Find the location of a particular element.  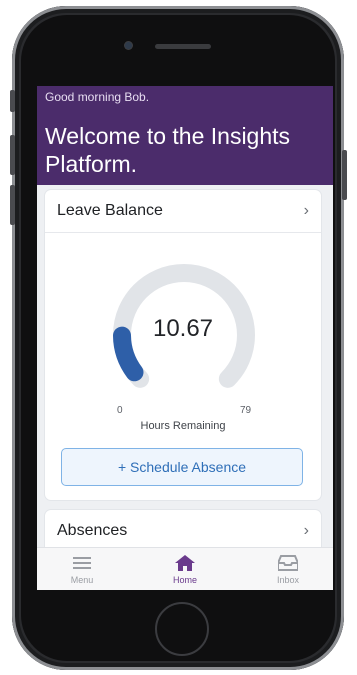

inbox-icon is located at coordinates (288, 563).